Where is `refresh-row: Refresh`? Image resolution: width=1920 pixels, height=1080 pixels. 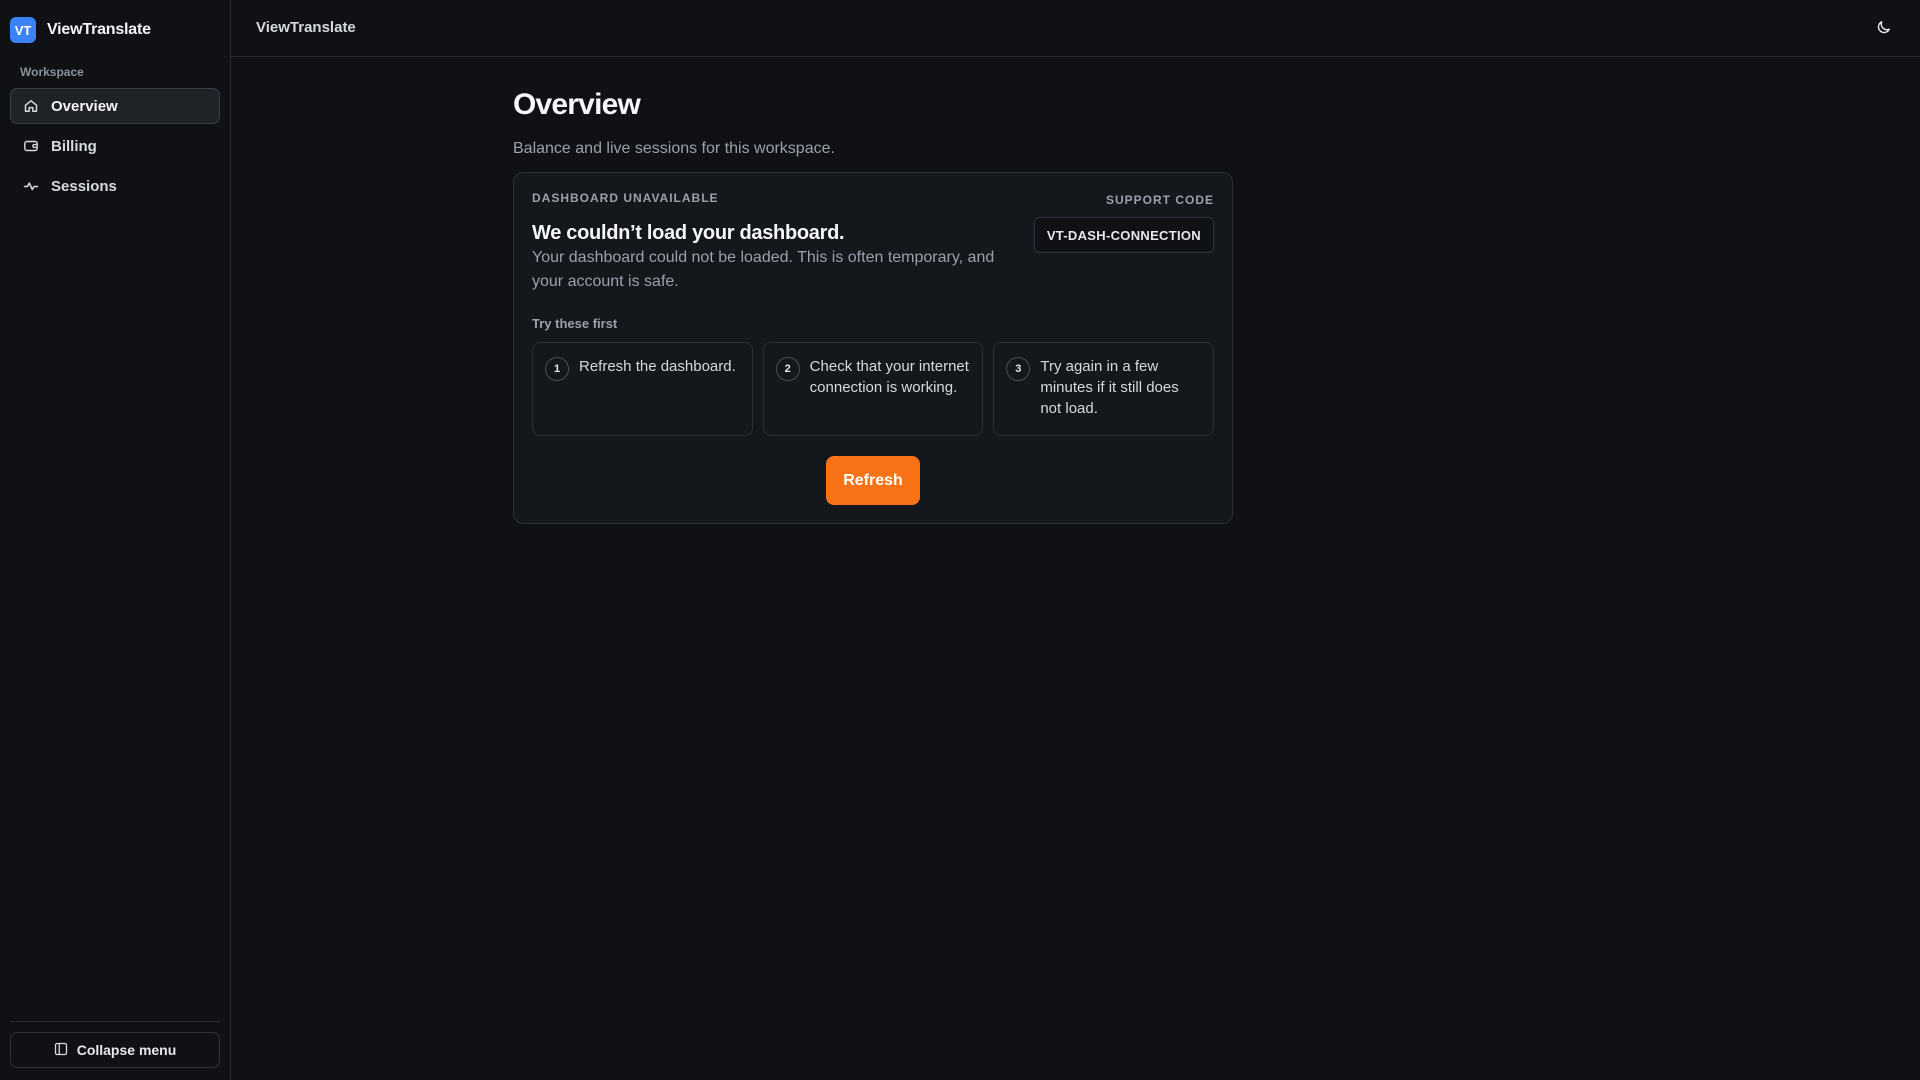
refresh-row: Refresh is located at coordinates (873, 480).